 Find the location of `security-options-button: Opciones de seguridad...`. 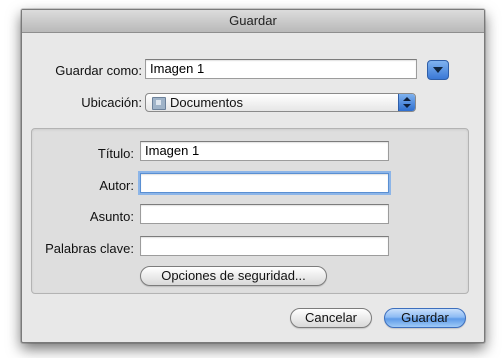

security-options-button: Opciones de seguridad... is located at coordinates (233, 276).